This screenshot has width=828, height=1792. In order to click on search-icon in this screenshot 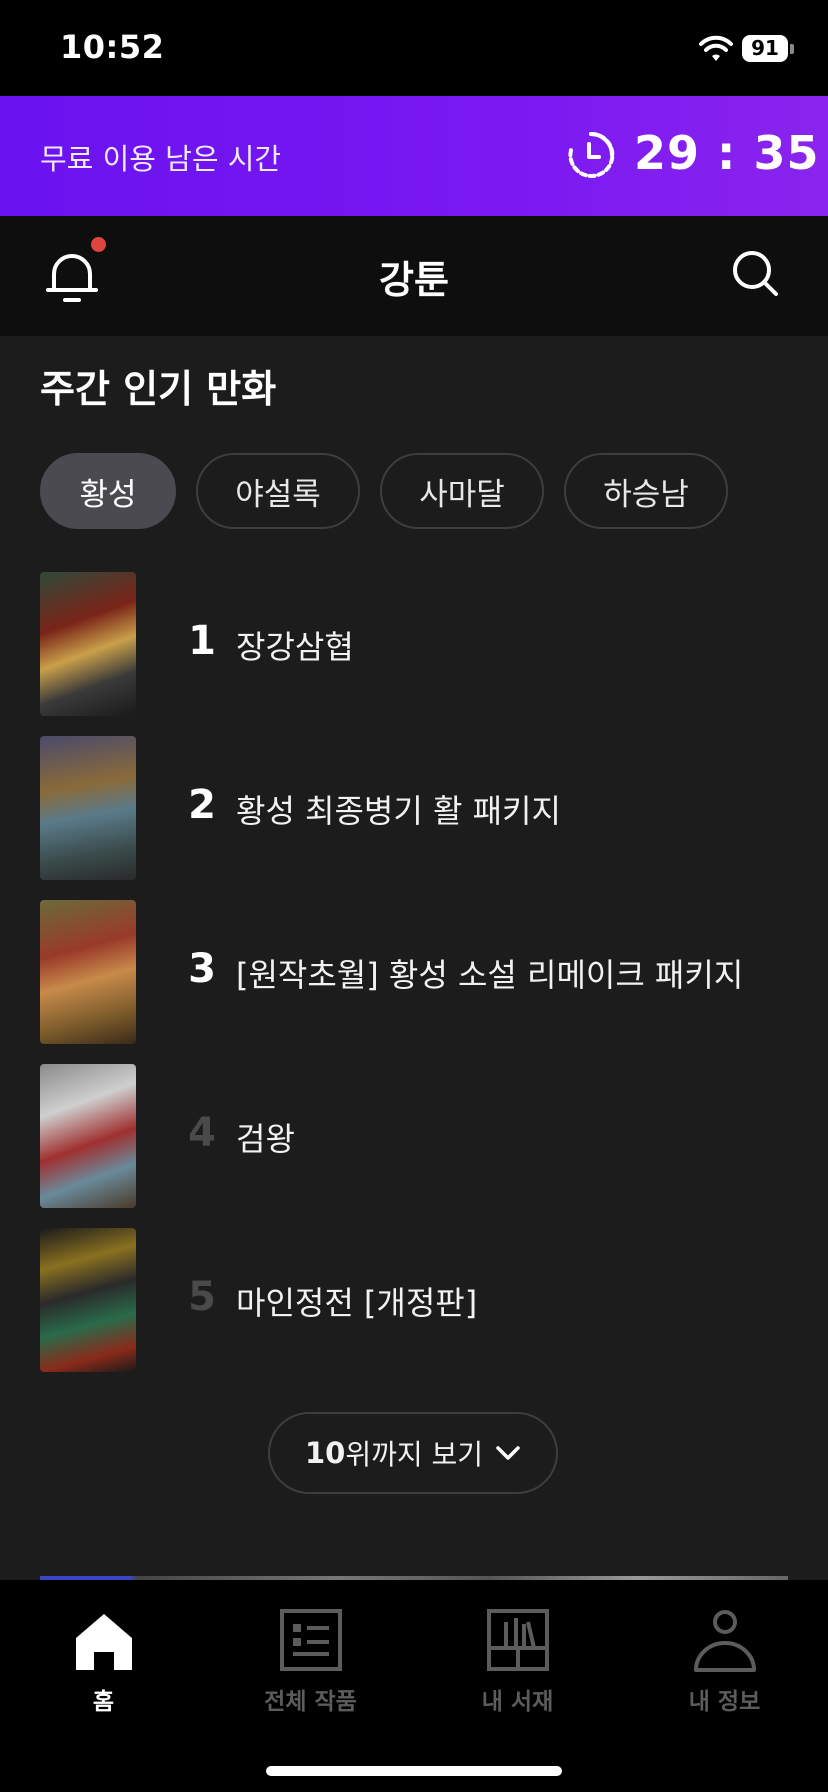, I will do `click(755, 273)`.